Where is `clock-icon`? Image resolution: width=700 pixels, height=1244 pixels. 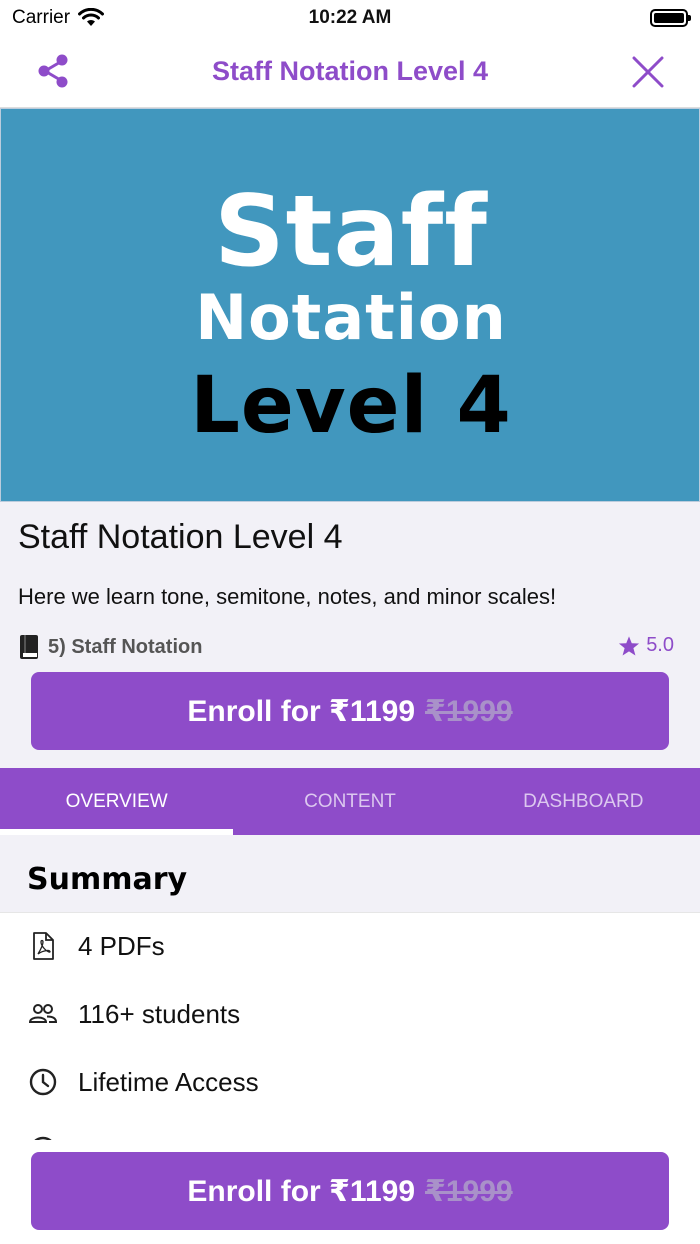
clock-icon is located at coordinates (43, 1082).